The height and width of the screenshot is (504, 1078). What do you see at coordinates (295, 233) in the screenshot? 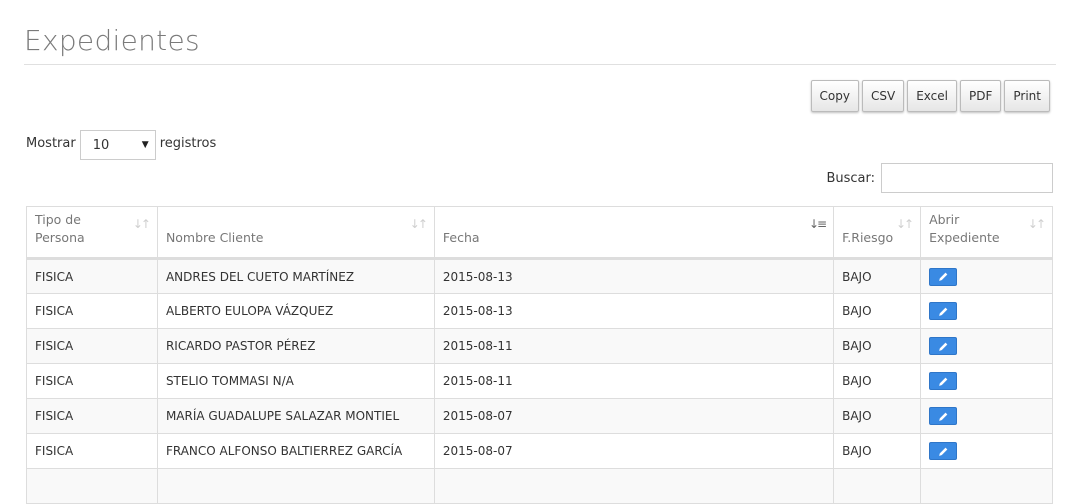
I see `column-header-nombre: Nombre Cliente ↓↑` at bounding box center [295, 233].